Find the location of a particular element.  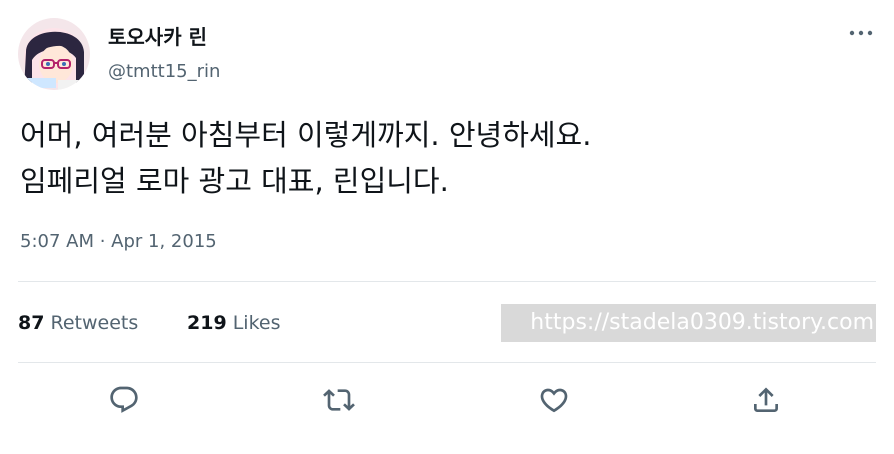

retweets-stat: 87 Retweets is located at coordinates (78, 323).